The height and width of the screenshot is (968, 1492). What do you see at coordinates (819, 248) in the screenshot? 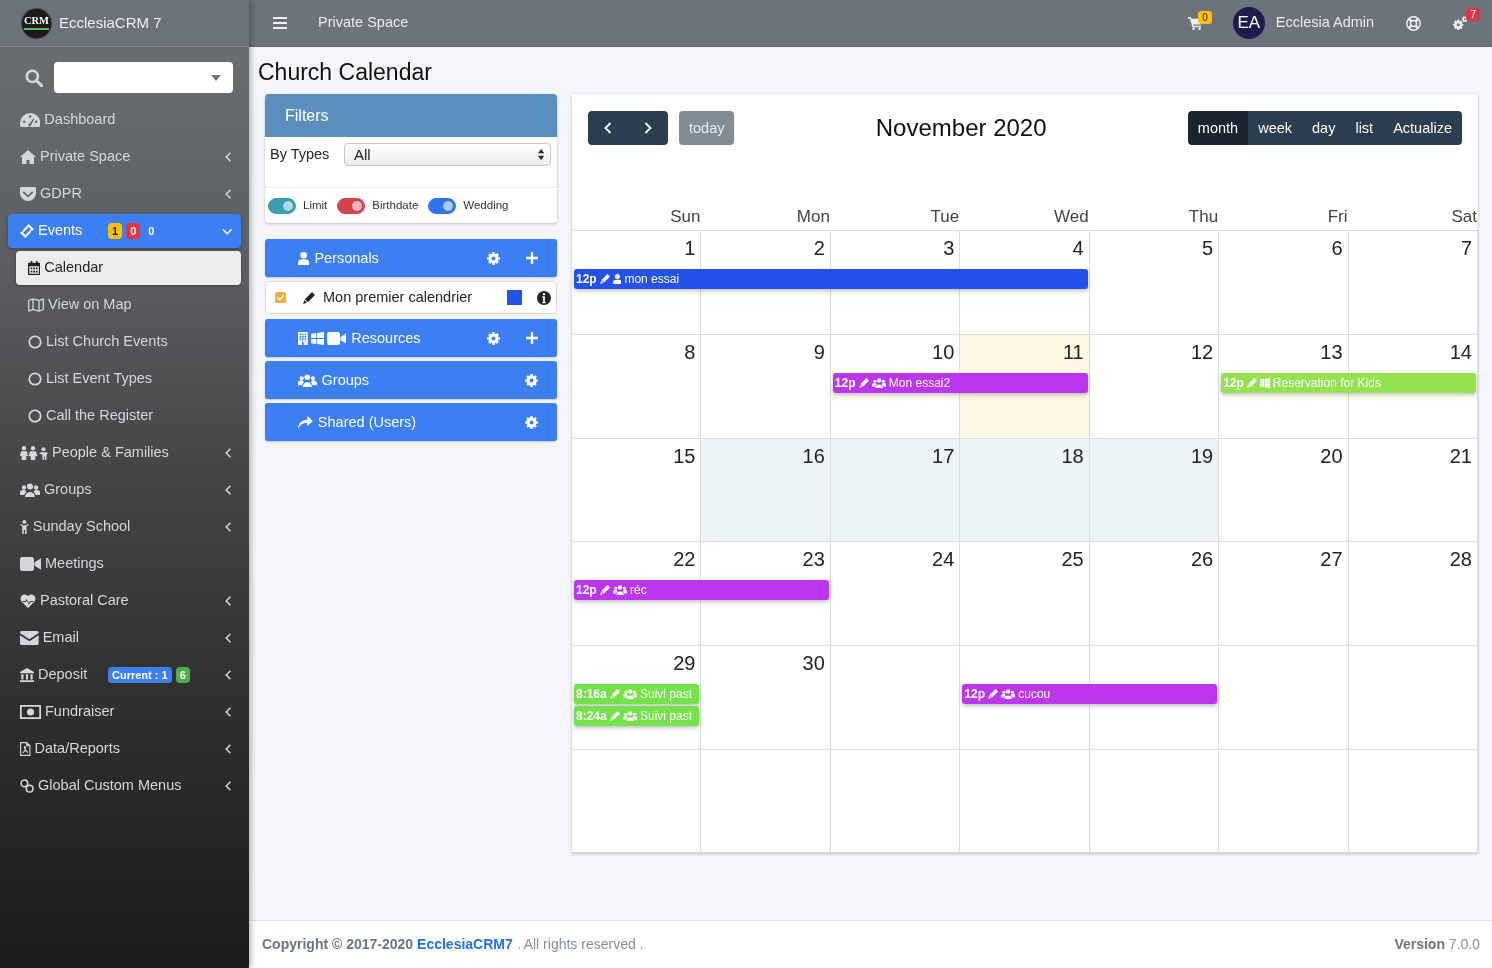
I see `day-number: 2` at bounding box center [819, 248].